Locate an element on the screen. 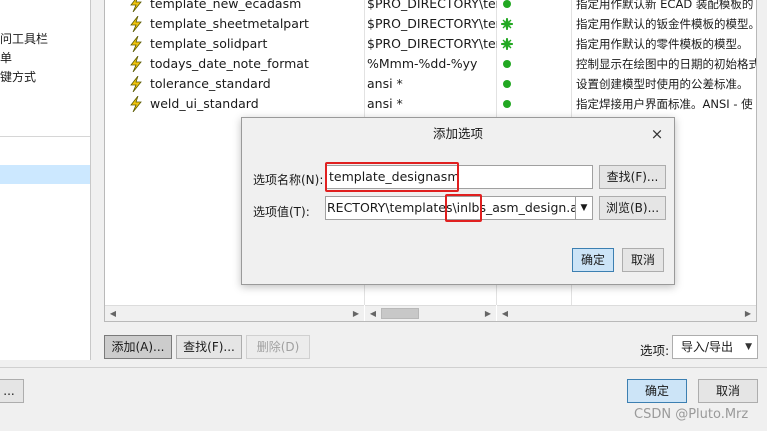 The width and height of the screenshot is (767, 431). option-name: tolerance_standard is located at coordinates (210, 83).